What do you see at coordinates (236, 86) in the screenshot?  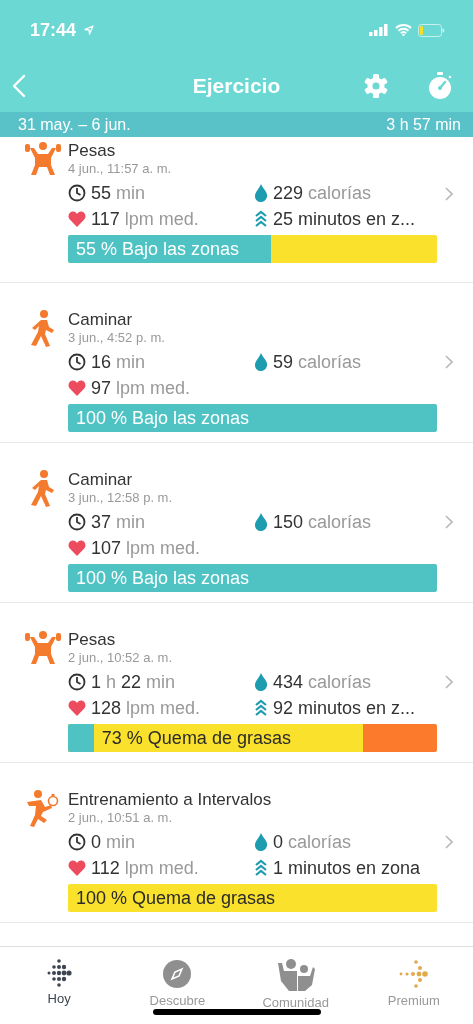 I see `page-title: Ejercicio` at bounding box center [236, 86].